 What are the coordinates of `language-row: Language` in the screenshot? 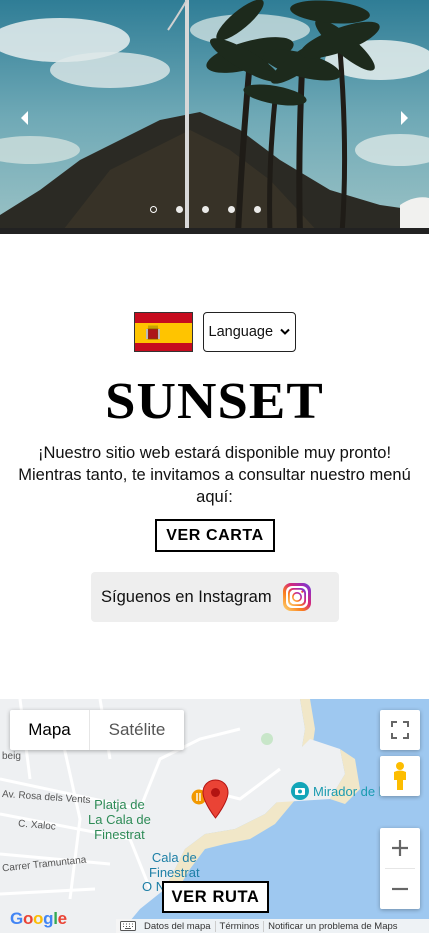 It's located at (214, 332).